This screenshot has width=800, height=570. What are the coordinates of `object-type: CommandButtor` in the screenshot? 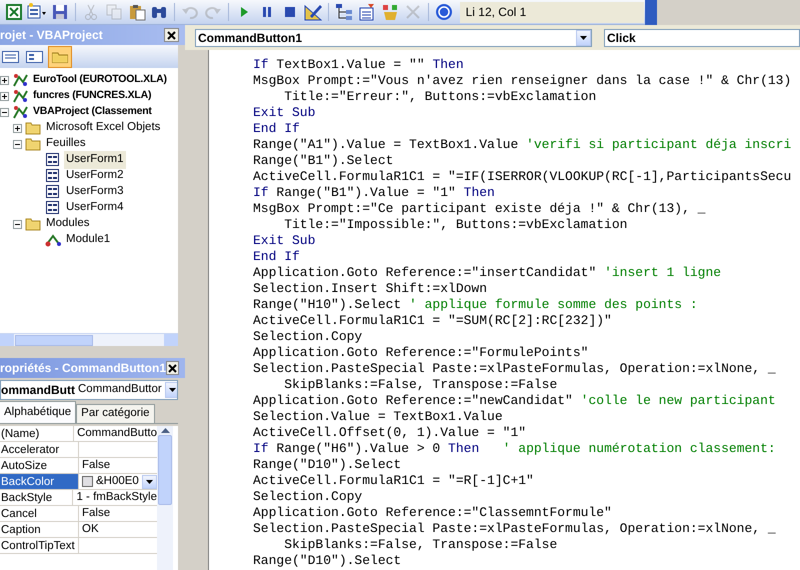 It's located at (120, 390).